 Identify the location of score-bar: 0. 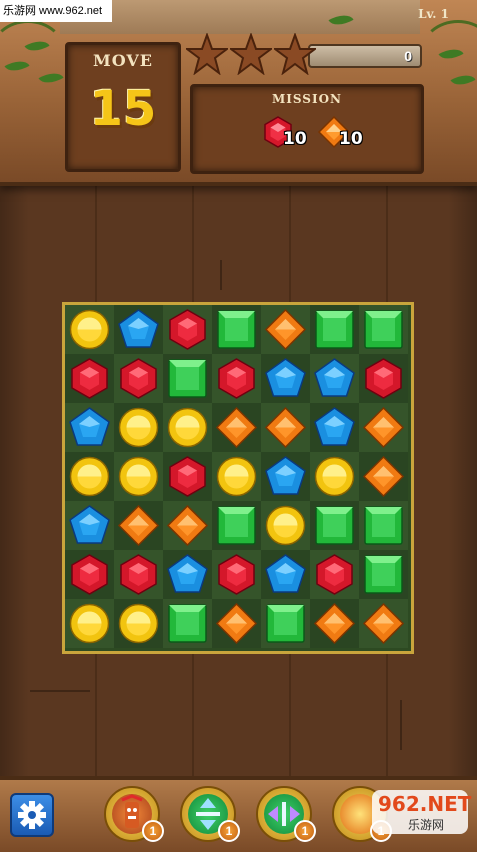
(365, 56).